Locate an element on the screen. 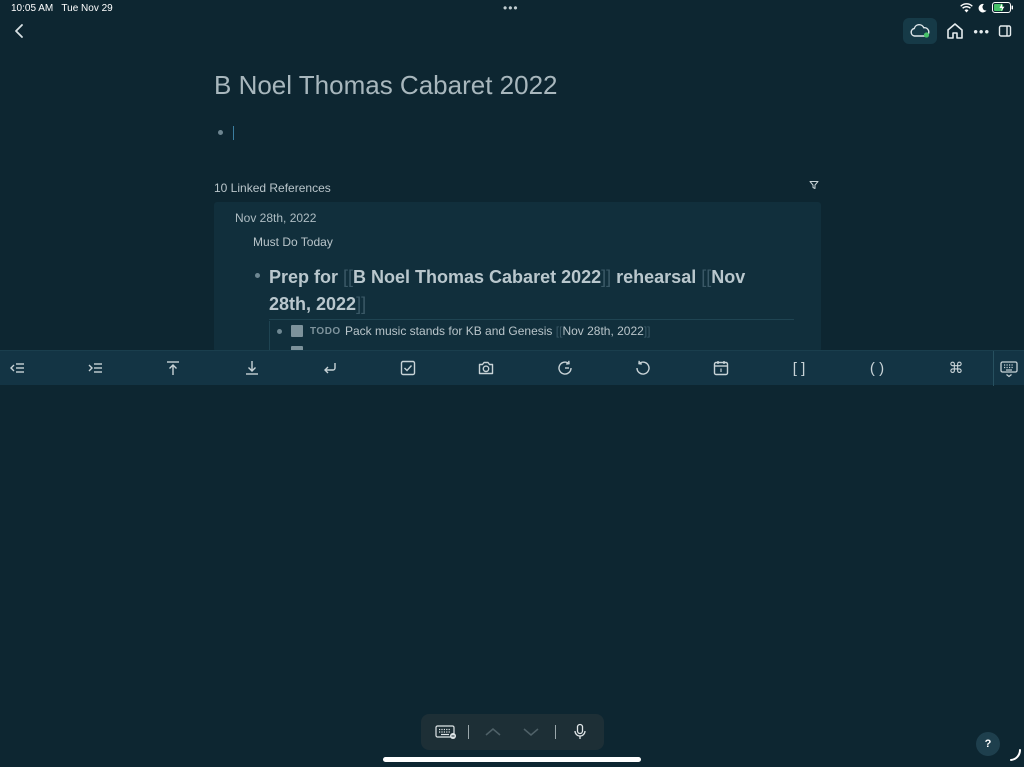 This screenshot has width=1024, height=767. camera-button is located at coordinates (486, 368).